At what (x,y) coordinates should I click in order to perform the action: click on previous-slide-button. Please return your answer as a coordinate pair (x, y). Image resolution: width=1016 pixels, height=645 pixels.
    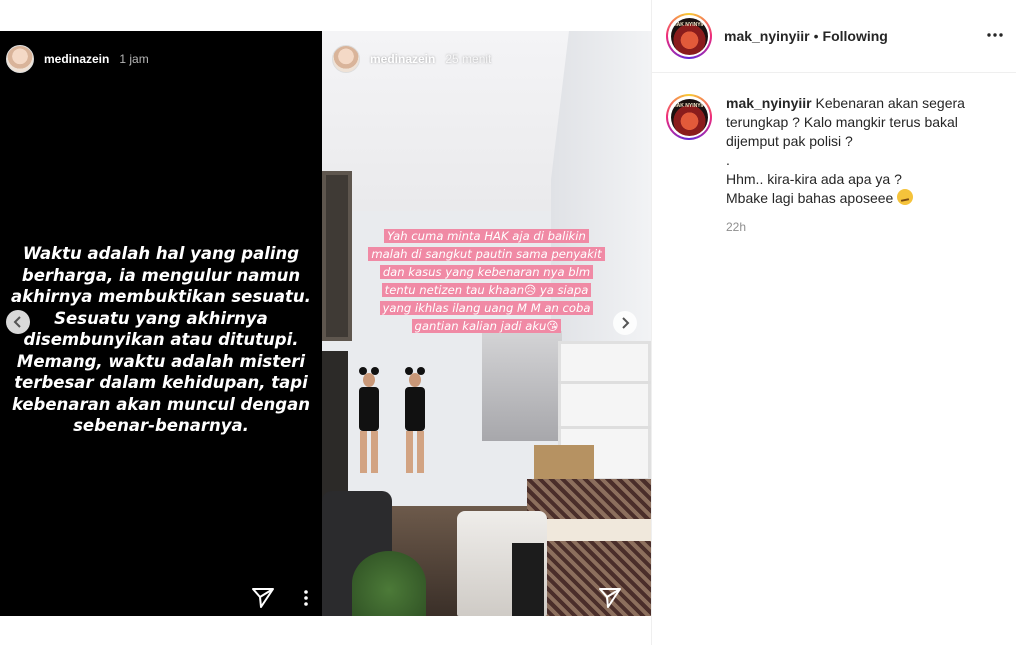
    Looking at the image, I should click on (18, 322).